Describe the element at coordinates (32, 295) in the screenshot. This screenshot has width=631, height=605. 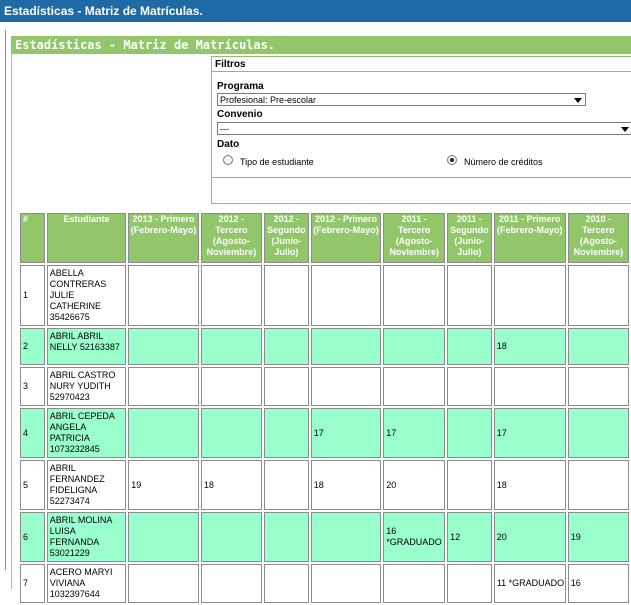
I see `row-number: 1` at that location.